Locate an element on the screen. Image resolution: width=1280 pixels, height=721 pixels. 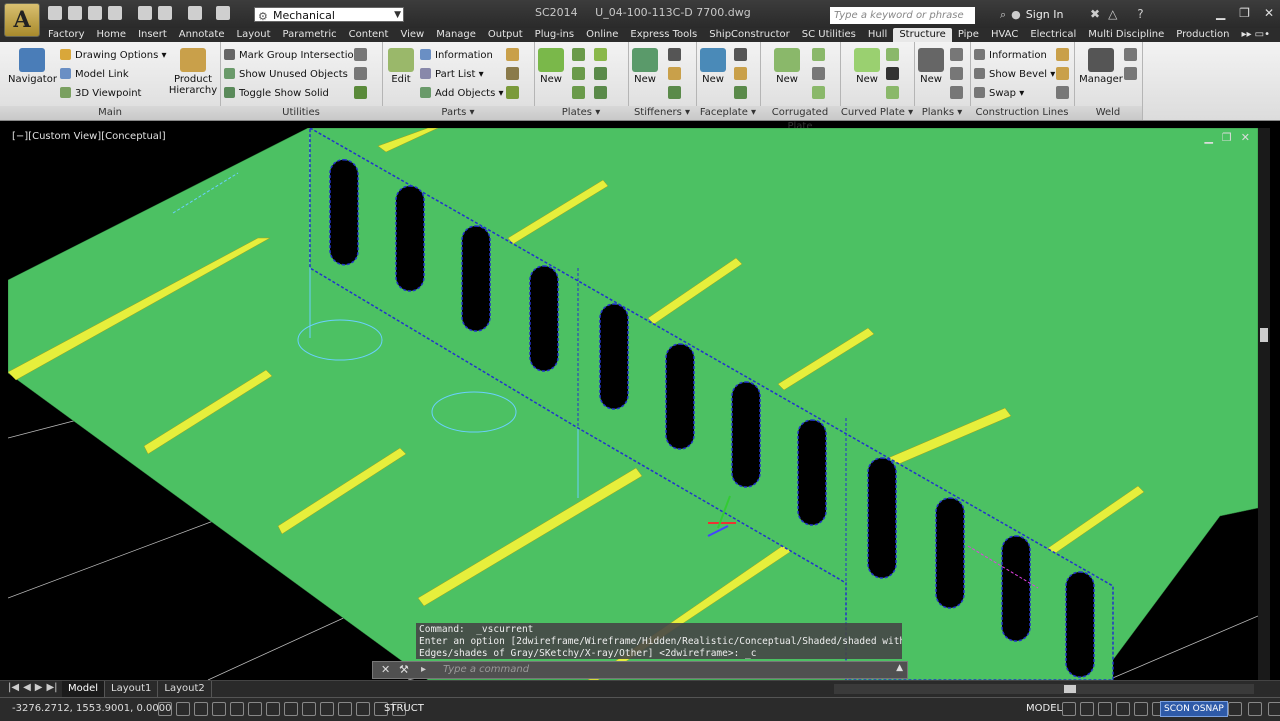
tab-shipconstructor: ShipConstructor is located at coordinates (749, 35).